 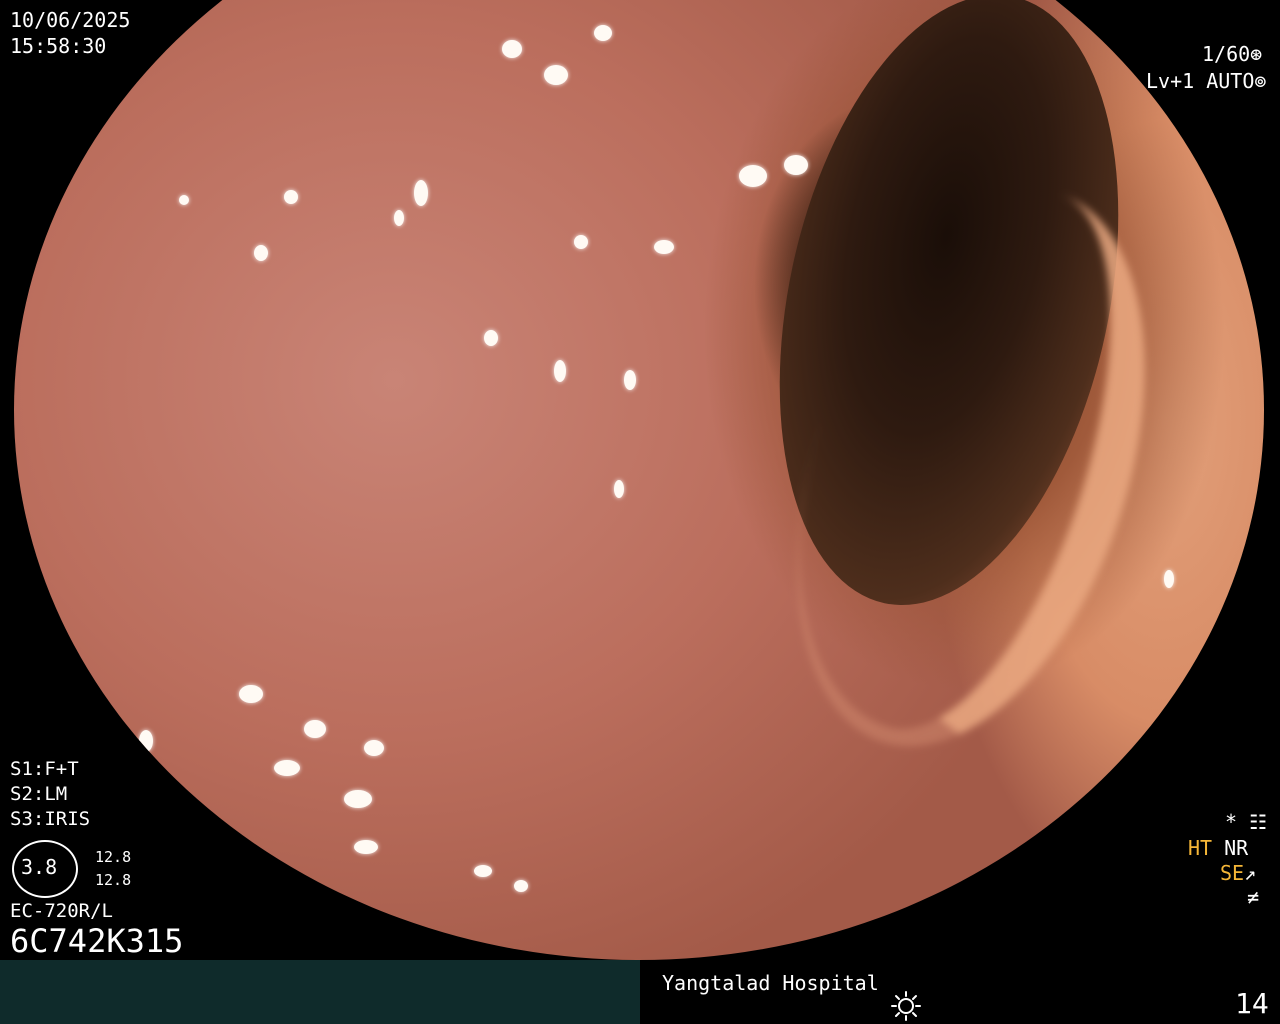 What do you see at coordinates (61, 911) in the screenshot?
I see `scope-model-label: EC-720R/L` at bounding box center [61, 911].